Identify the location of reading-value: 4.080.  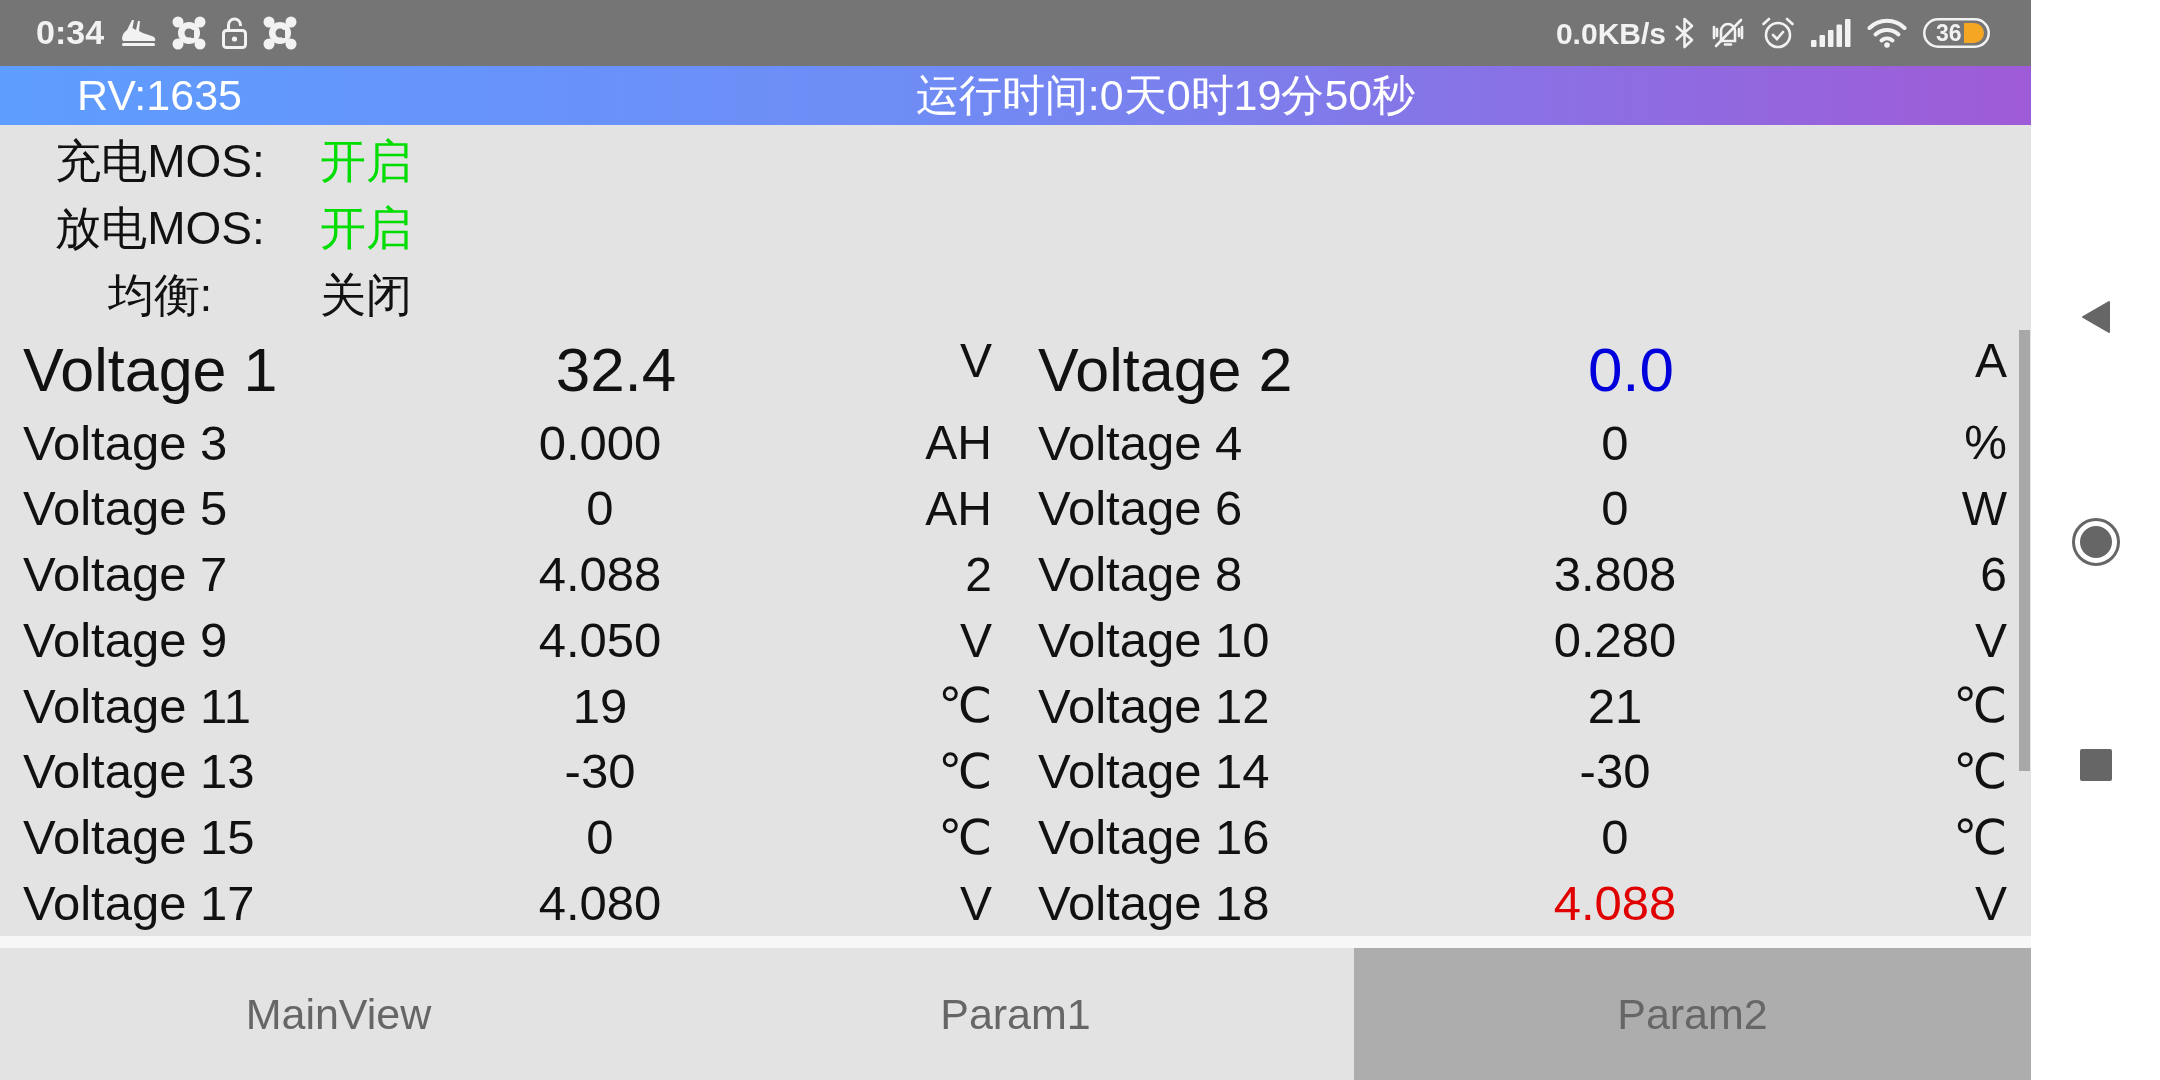
(600, 903).